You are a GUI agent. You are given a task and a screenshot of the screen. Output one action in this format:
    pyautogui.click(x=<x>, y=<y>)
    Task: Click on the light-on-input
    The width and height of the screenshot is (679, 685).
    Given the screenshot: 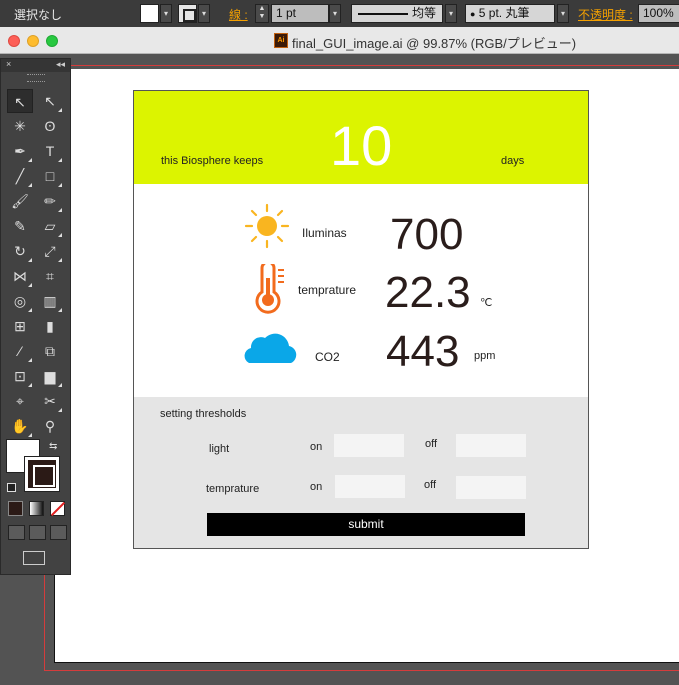 What is the action you would take?
    pyautogui.click(x=369, y=445)
    